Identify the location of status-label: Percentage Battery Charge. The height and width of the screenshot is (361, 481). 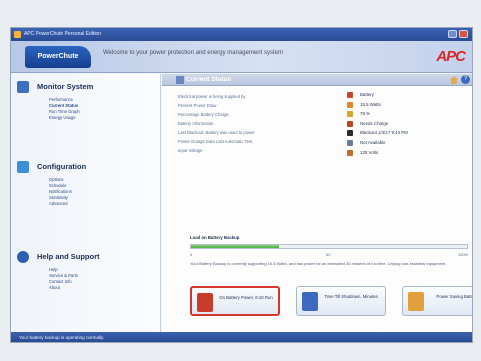
(203, 114).